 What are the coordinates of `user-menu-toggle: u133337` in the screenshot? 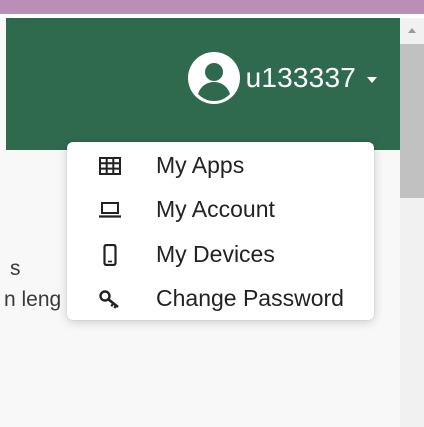 It's located at (282, 78).